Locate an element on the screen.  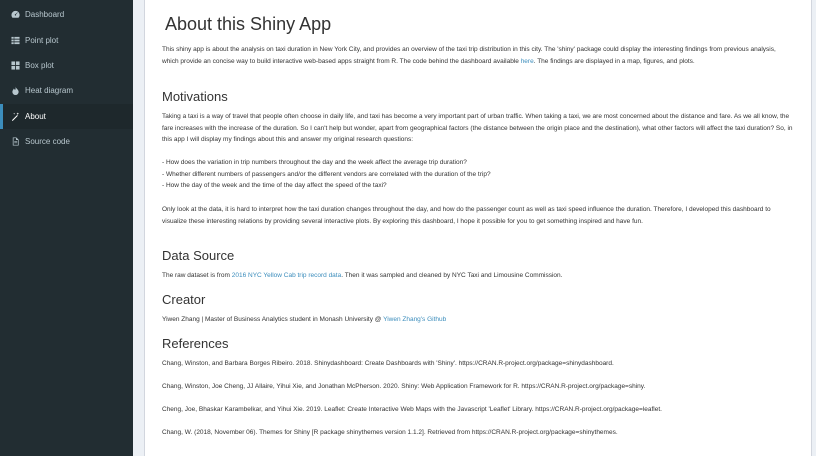
sidebar-item-label: Dashboard is located at coordinates (45, 14).